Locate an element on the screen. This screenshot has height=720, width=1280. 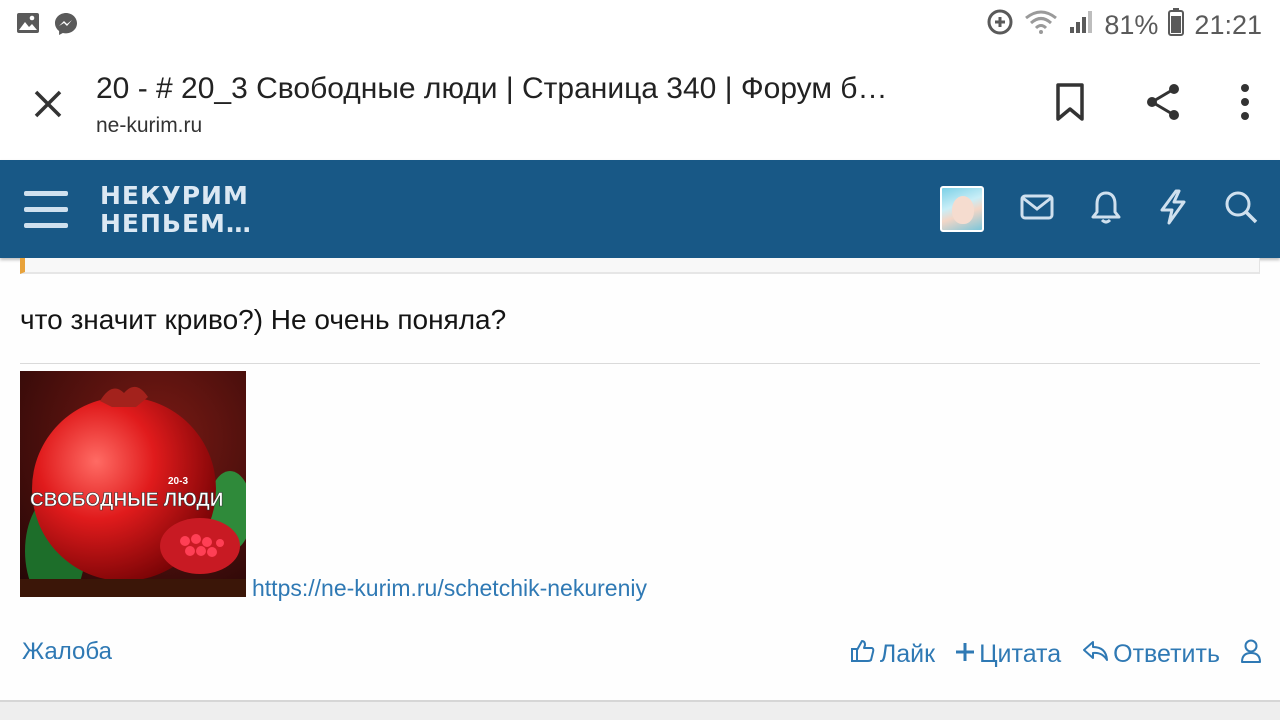
like-label: Лайк is located at coordinates (907, 654).